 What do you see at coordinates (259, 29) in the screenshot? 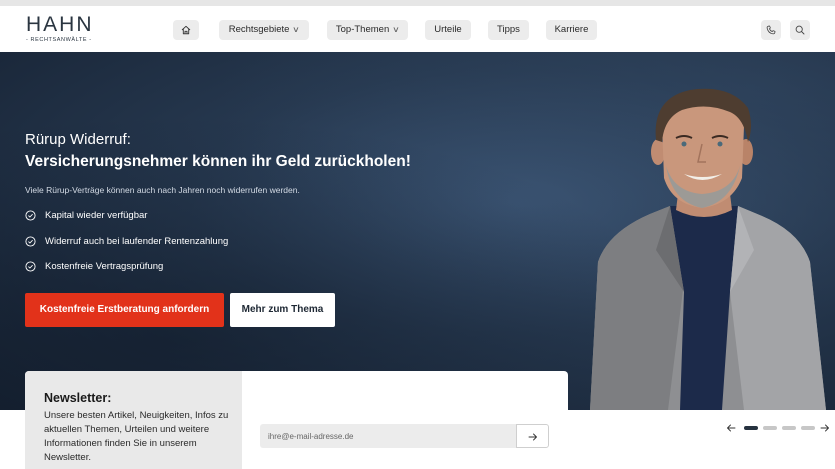
I see `nav-item-label: Rechtsgebiete` at bounding box center [259, 29].